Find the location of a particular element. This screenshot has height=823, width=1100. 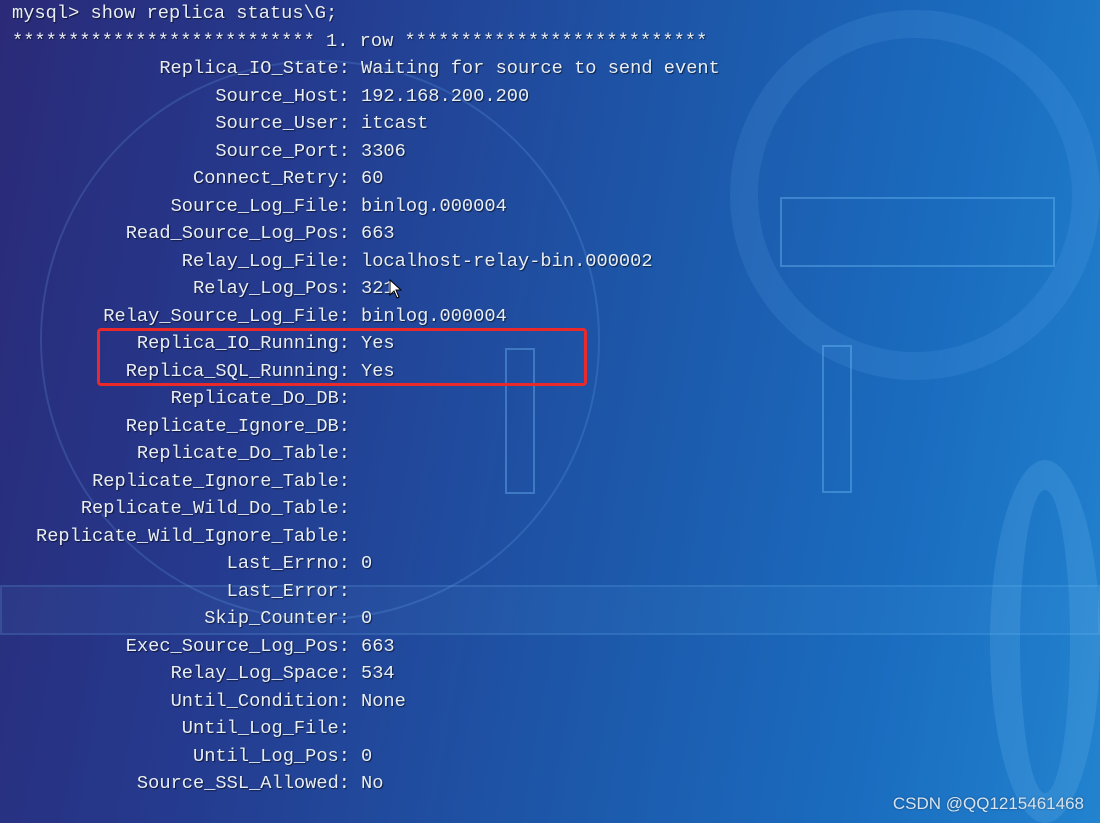

field-label: Source_Log_File: is located at coordinates (260, 205).